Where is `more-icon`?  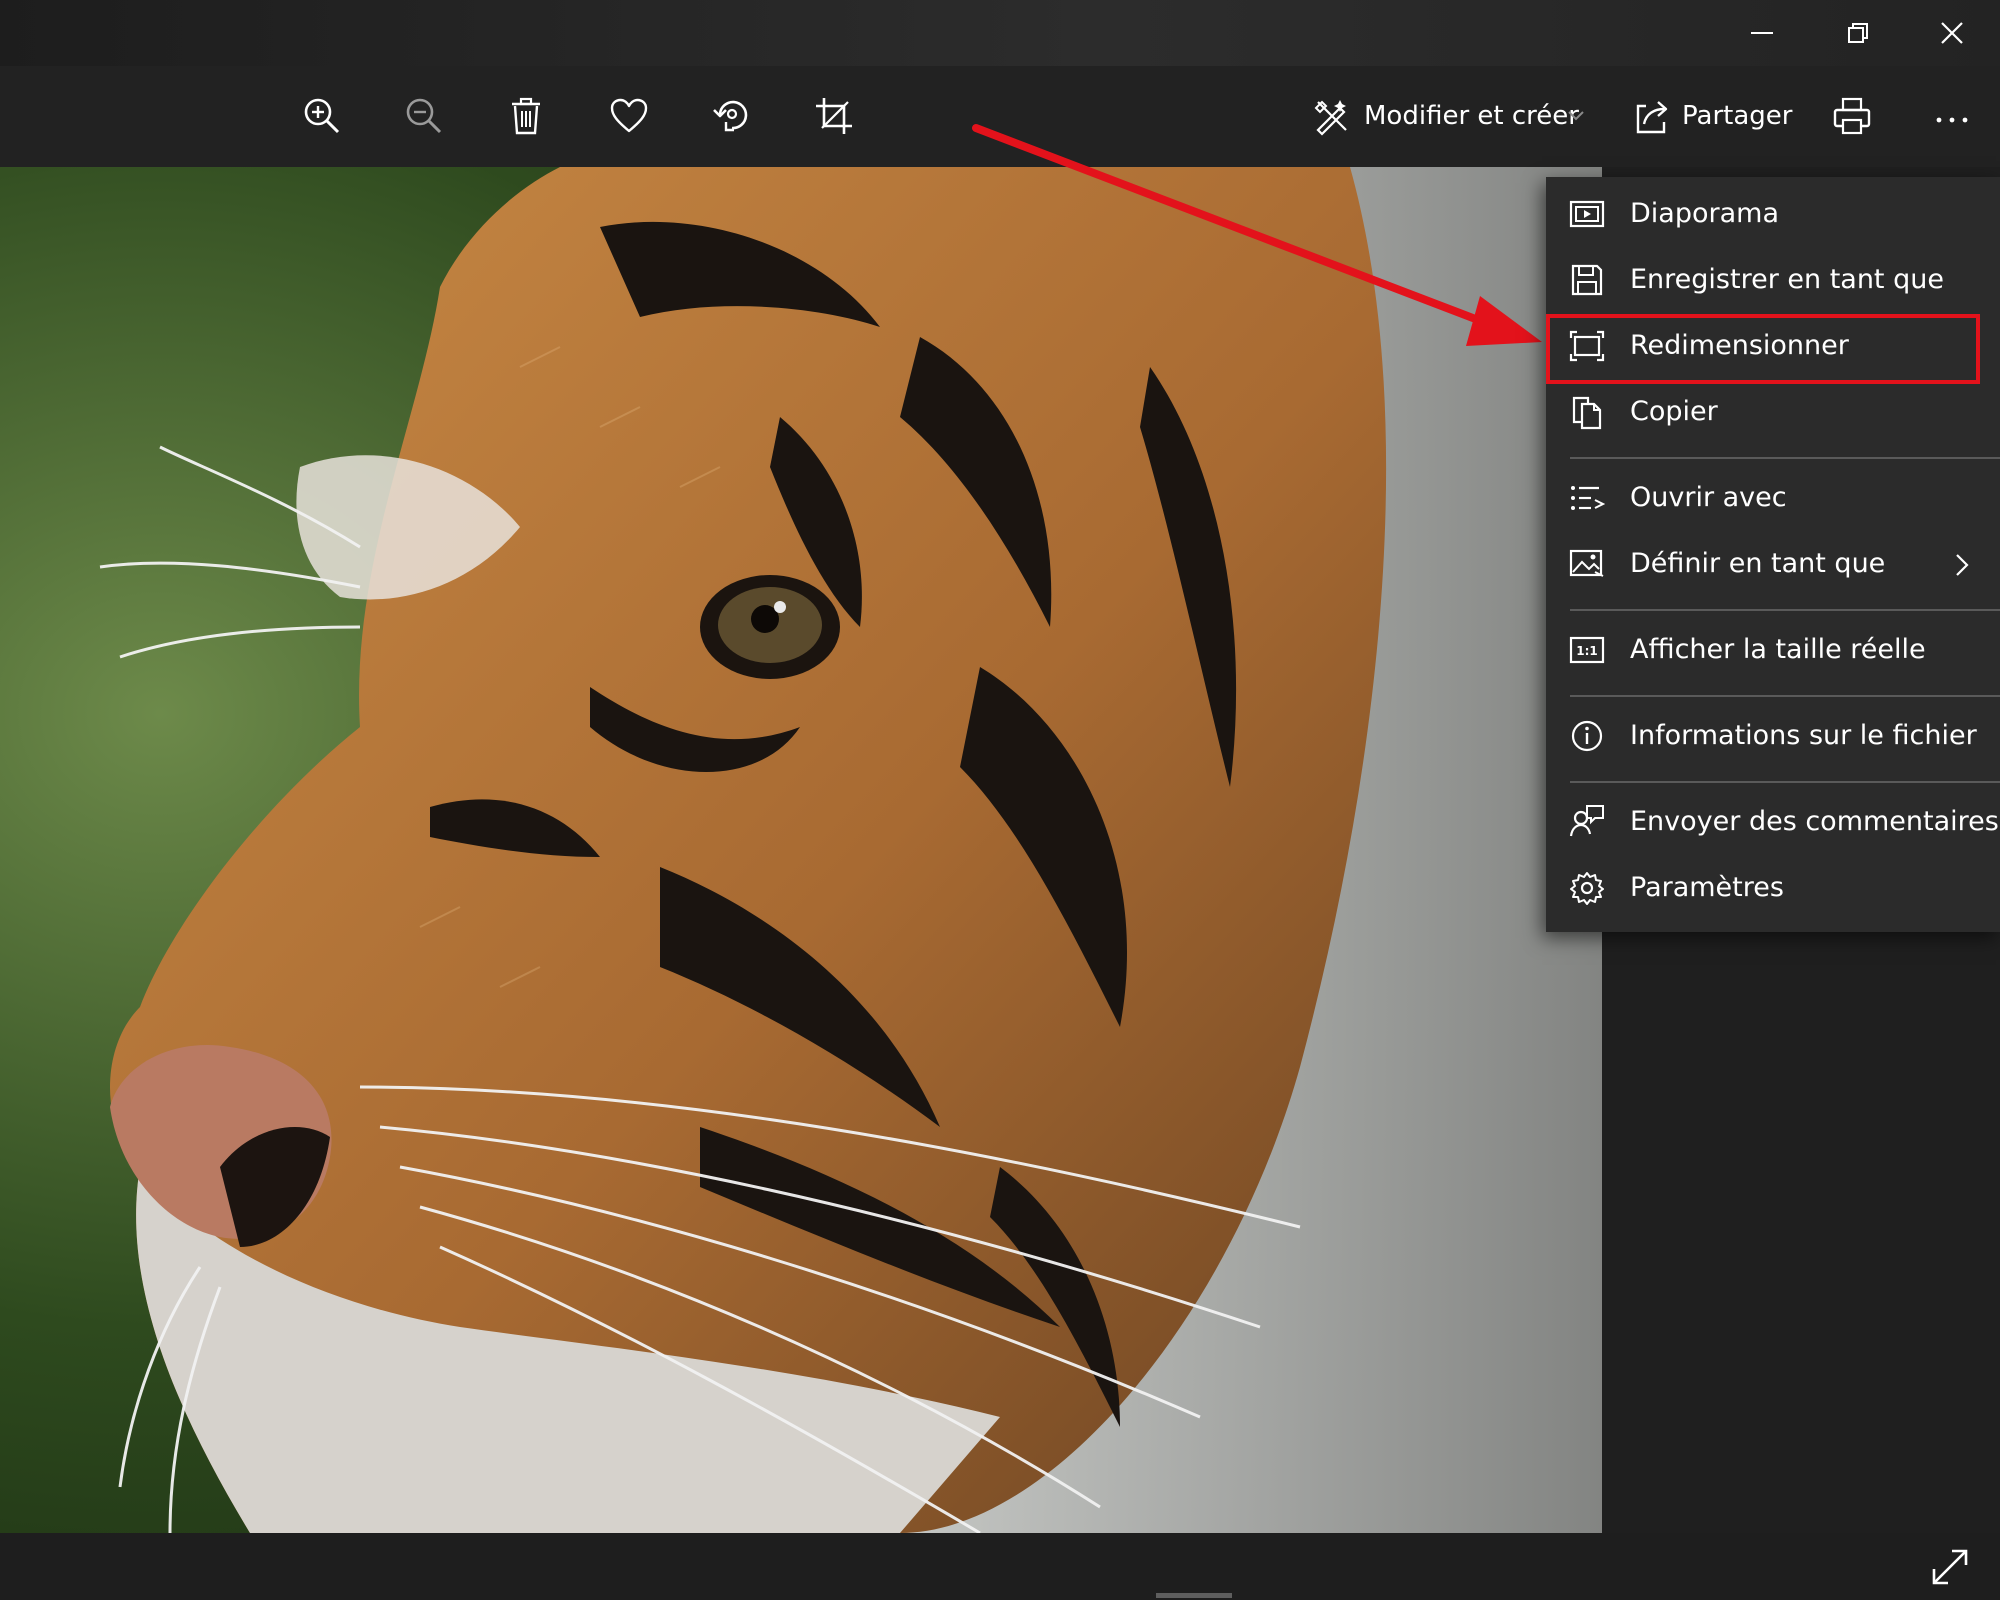
more-icon is located at coordinates (1952, 120).